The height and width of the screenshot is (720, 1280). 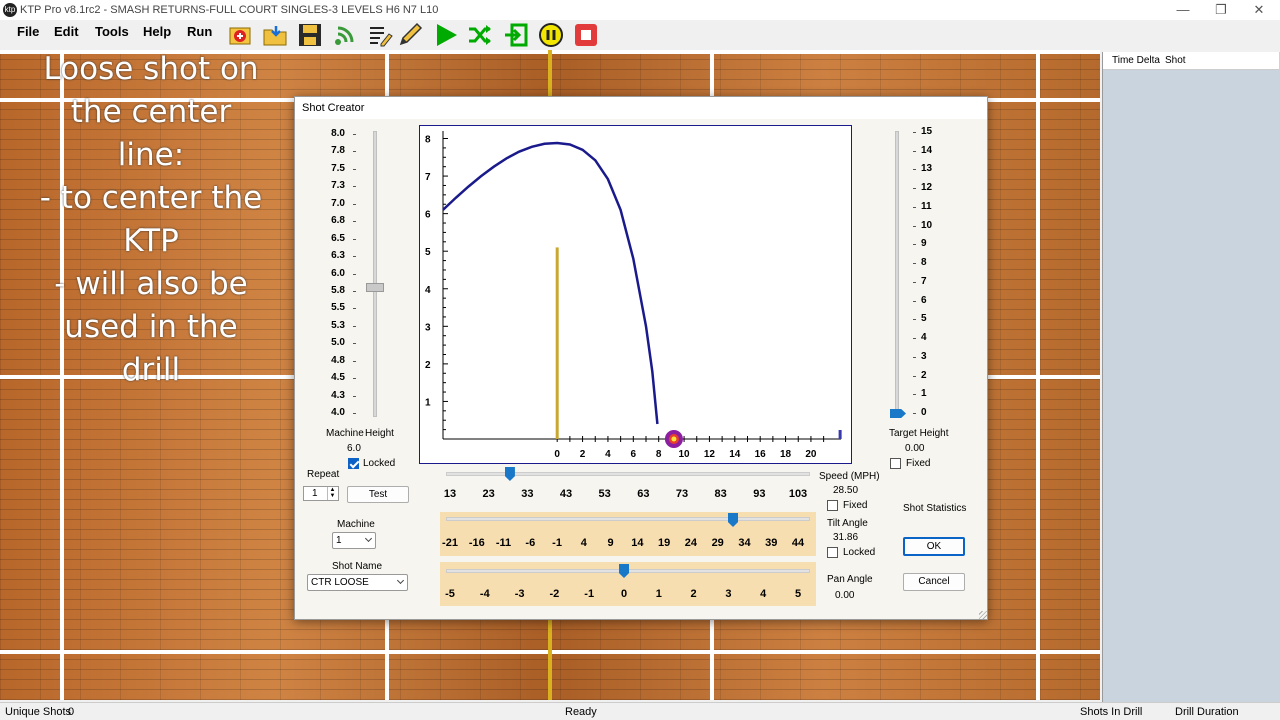 I want to click on scale-tick-label: 73, so click(x=682, y=494).